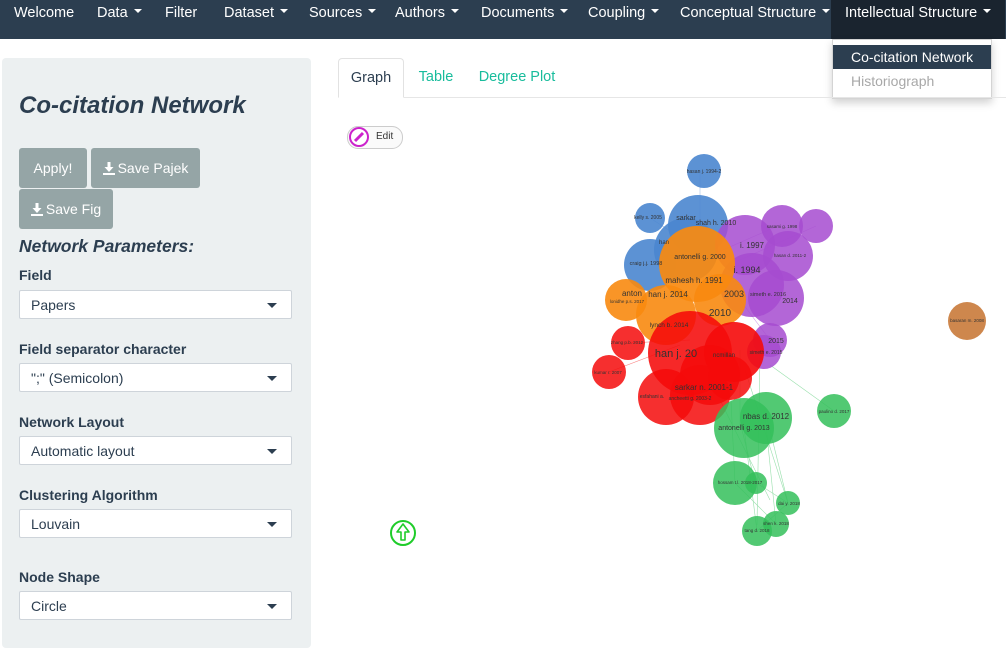  Describe the element at coordinates (740, 482) in the screenshot. I see `node-label: hossam t.l. 2018-2017` at that location.